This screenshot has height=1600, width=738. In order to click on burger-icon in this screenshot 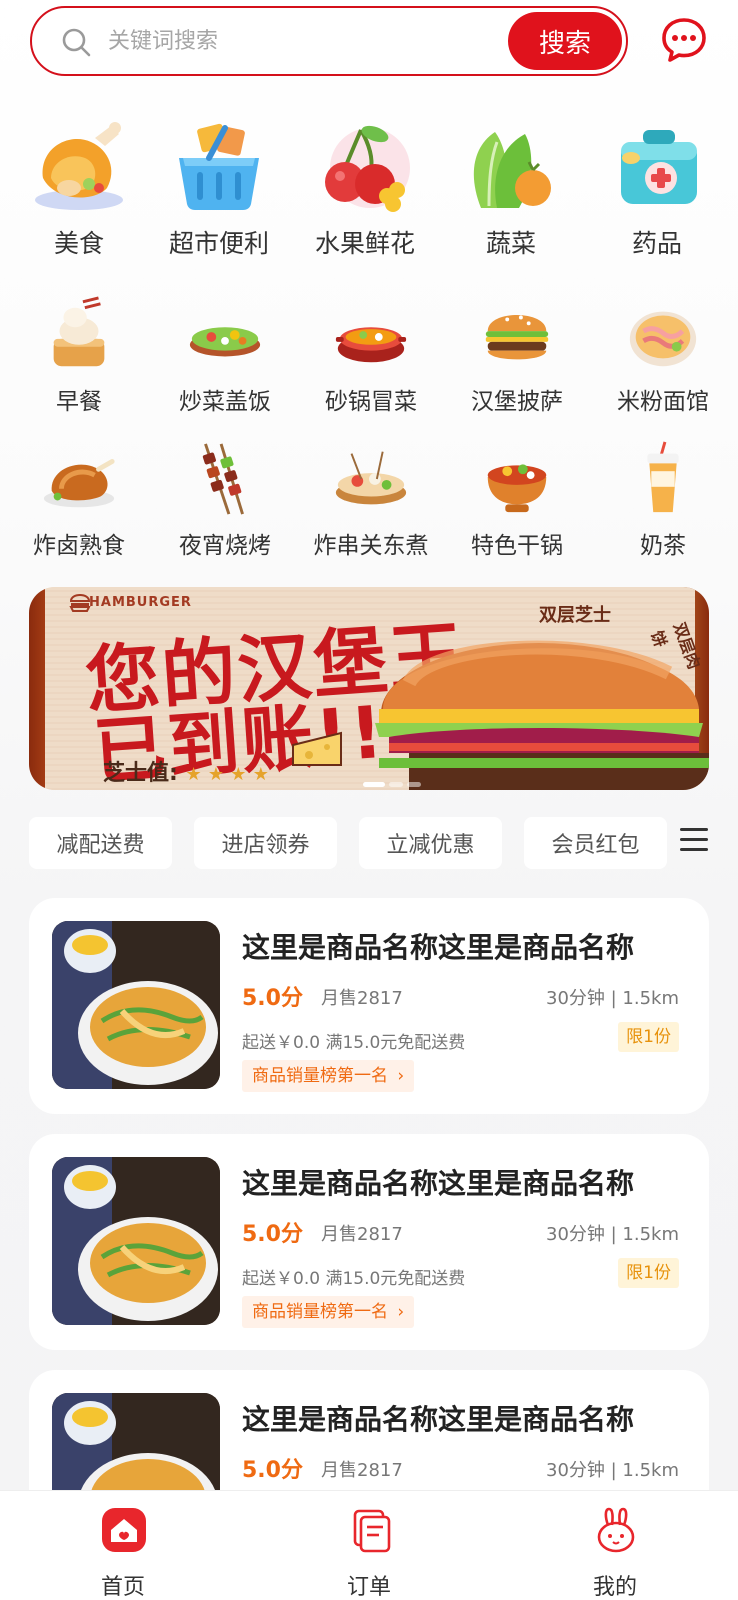, I will do `click(517, 337)`.